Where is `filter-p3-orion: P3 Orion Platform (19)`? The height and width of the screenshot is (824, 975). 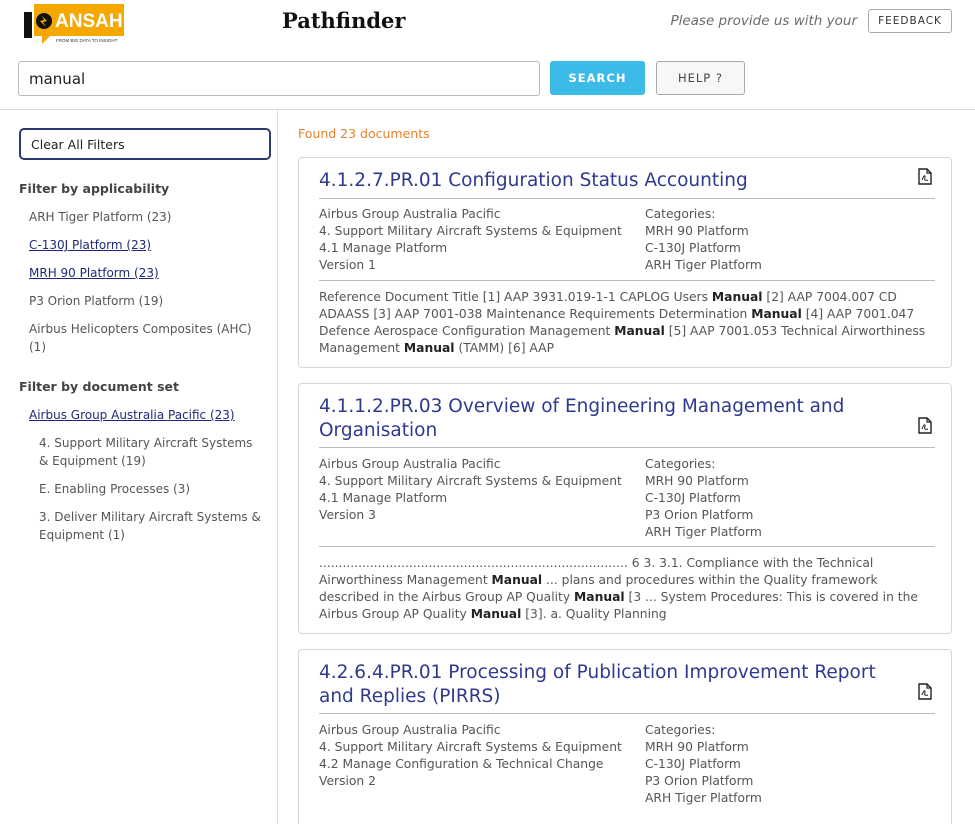
filter-p3-orion: P3 Orion Platform (19) is located at coordinates (149, 301).